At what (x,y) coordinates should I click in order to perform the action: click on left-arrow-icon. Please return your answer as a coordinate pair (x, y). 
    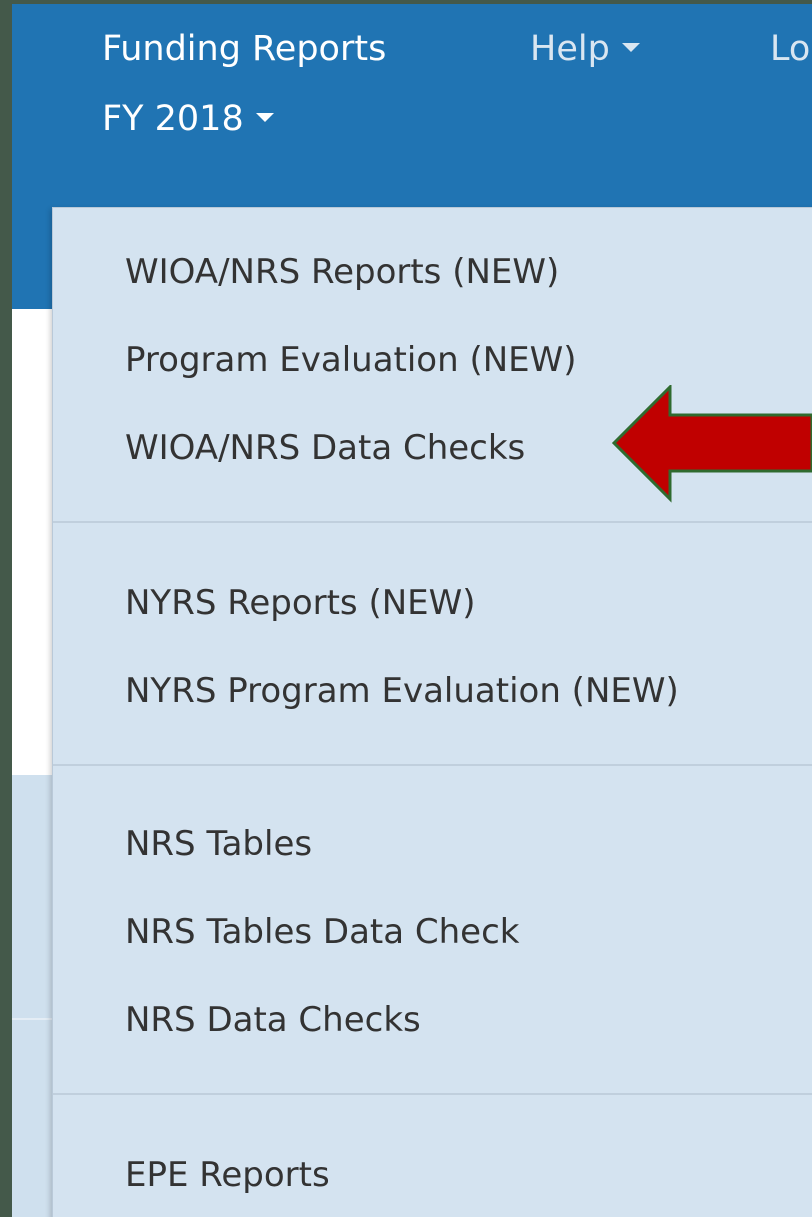
    Looking at the image, I should click on (711, 444).